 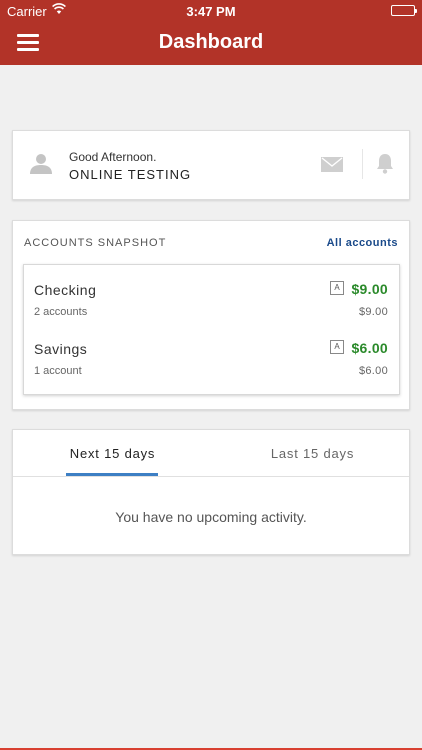 I want to click on status-bar: Carrier 3:47 PM, so click(x=211, y=11).